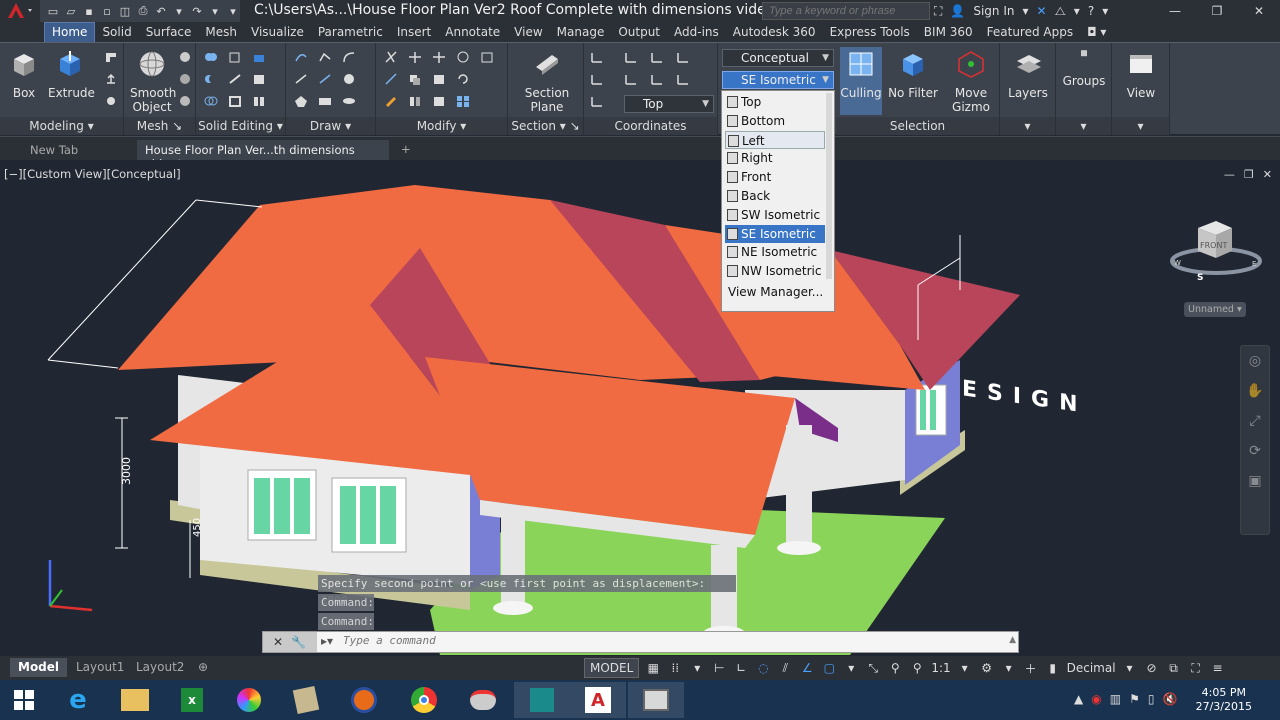 The height and width of the screenshot is (720, 1280). Describe the element at coordinates (439, 101) in the screenshot. I see `3d-mirror-icon` at that location.